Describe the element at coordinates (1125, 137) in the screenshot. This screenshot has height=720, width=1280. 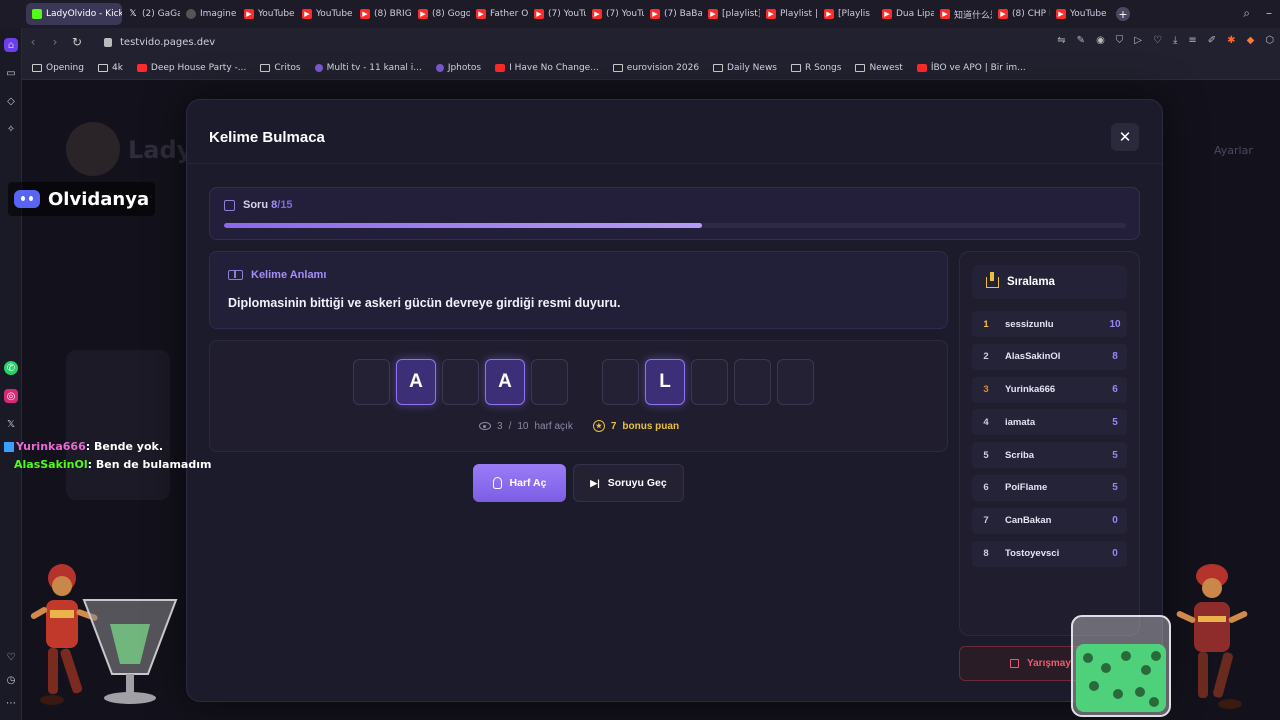
I see `close-button: ✕` at that location.